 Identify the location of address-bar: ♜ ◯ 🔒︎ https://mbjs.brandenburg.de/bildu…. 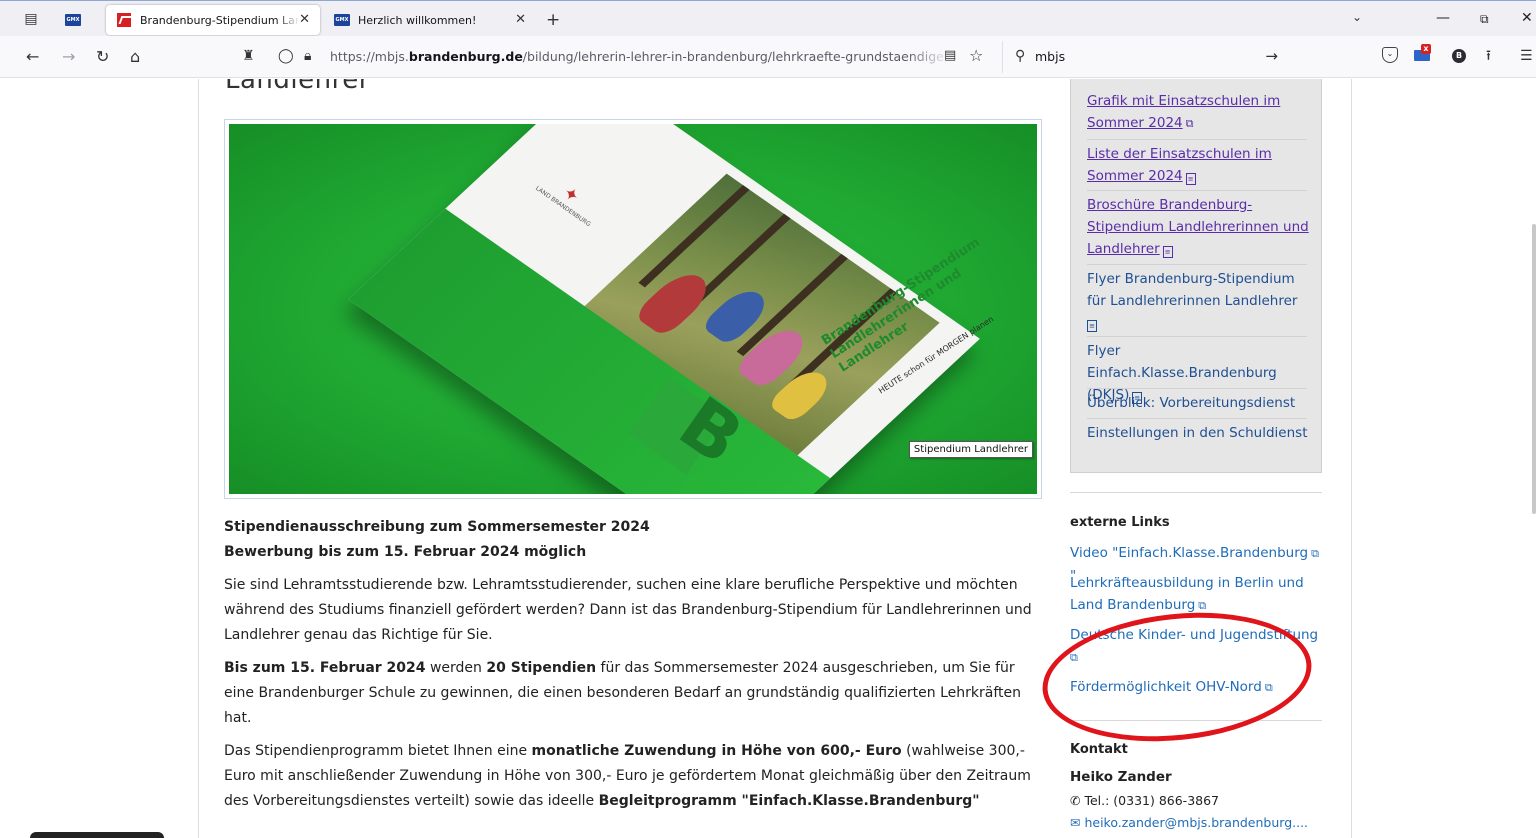
(761, 57).